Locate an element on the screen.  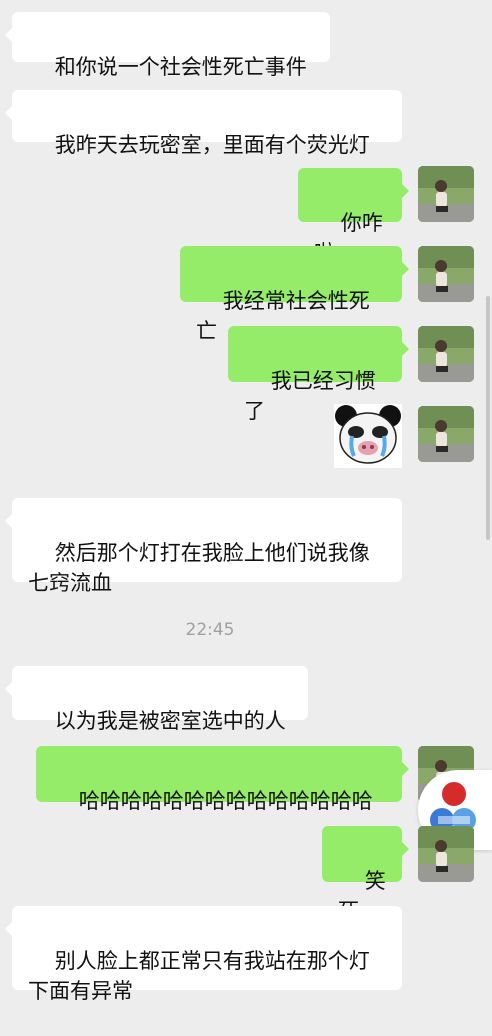
crying-panda-sticker is located at coordinates (368, 436).